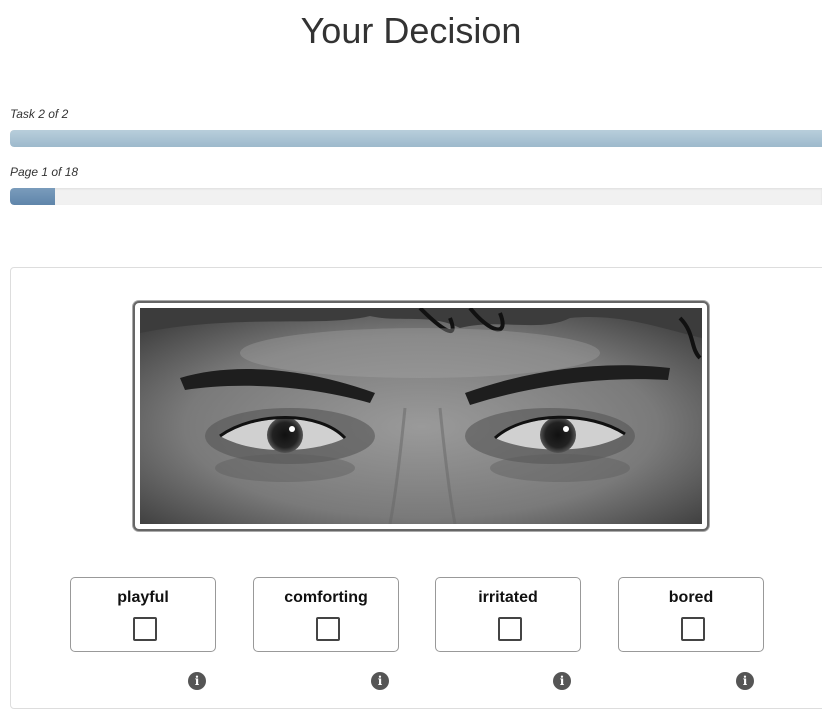  What do you see at coordinates (33, 196) in the screenshot?
I see `page-progress-fill` at bounding box center [33, 196].